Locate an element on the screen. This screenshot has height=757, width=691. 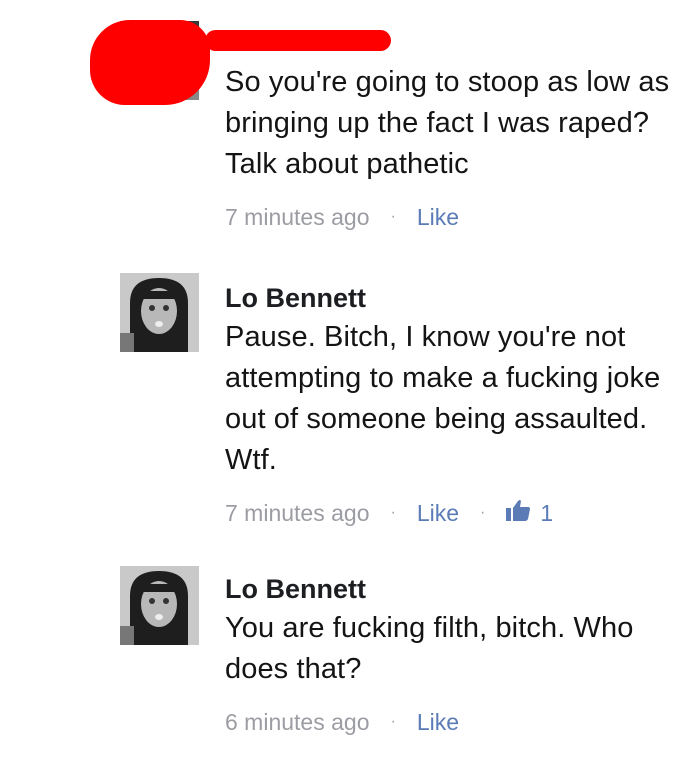
comment-timestamp: 6 minutes ago is located at coordinates (297, 722).